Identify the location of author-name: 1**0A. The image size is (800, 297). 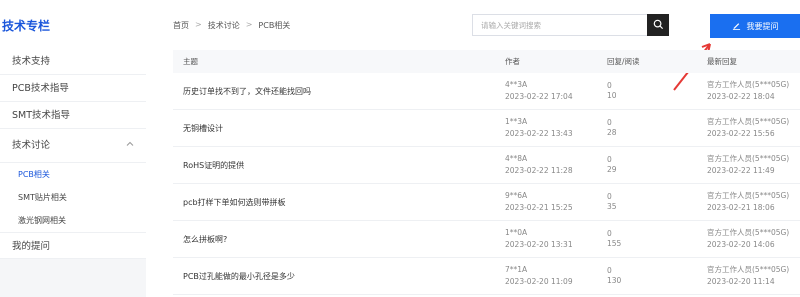
(516, 232).